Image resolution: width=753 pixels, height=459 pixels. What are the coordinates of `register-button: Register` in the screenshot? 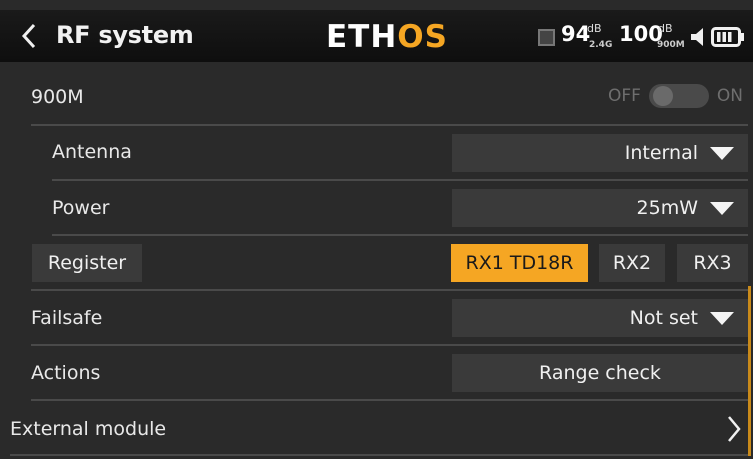 It's located at (87, 263).